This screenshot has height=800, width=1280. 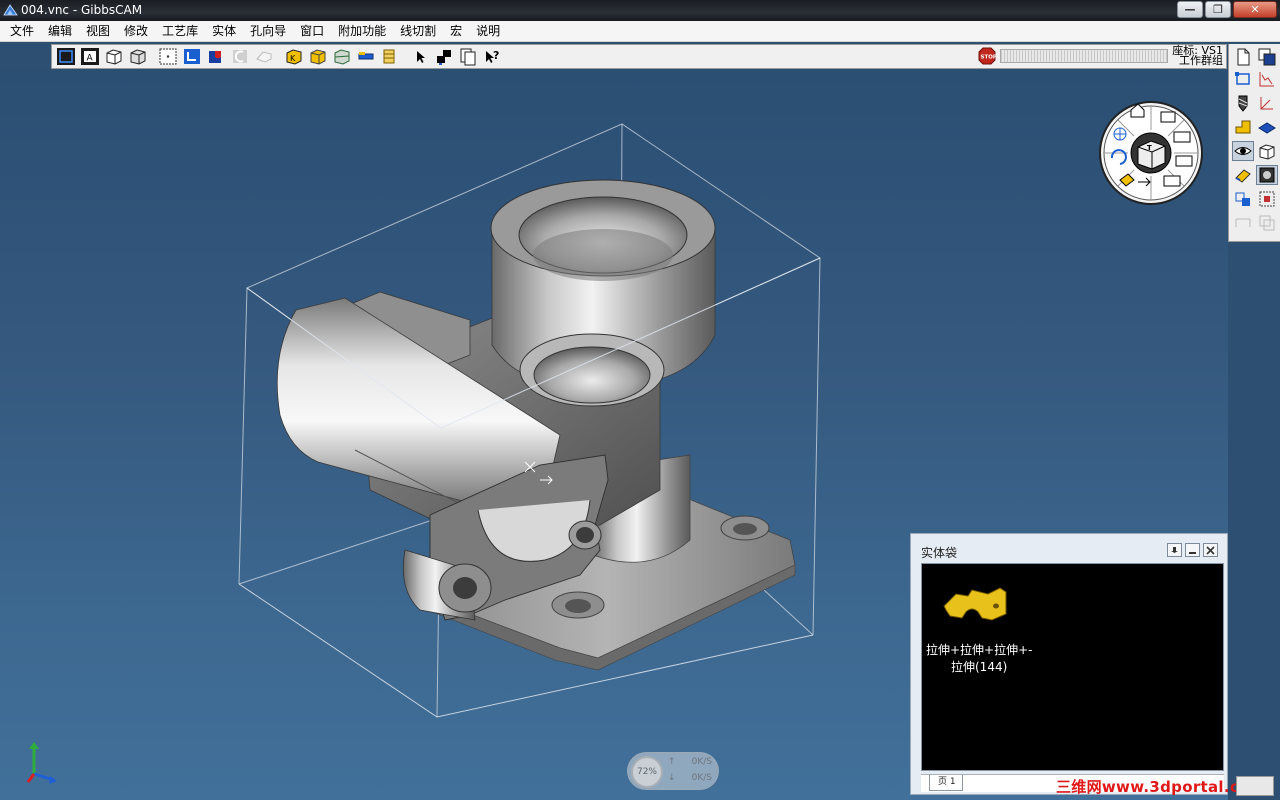 I want to click on wireframe-view-icon, so click(x=66, y=57).